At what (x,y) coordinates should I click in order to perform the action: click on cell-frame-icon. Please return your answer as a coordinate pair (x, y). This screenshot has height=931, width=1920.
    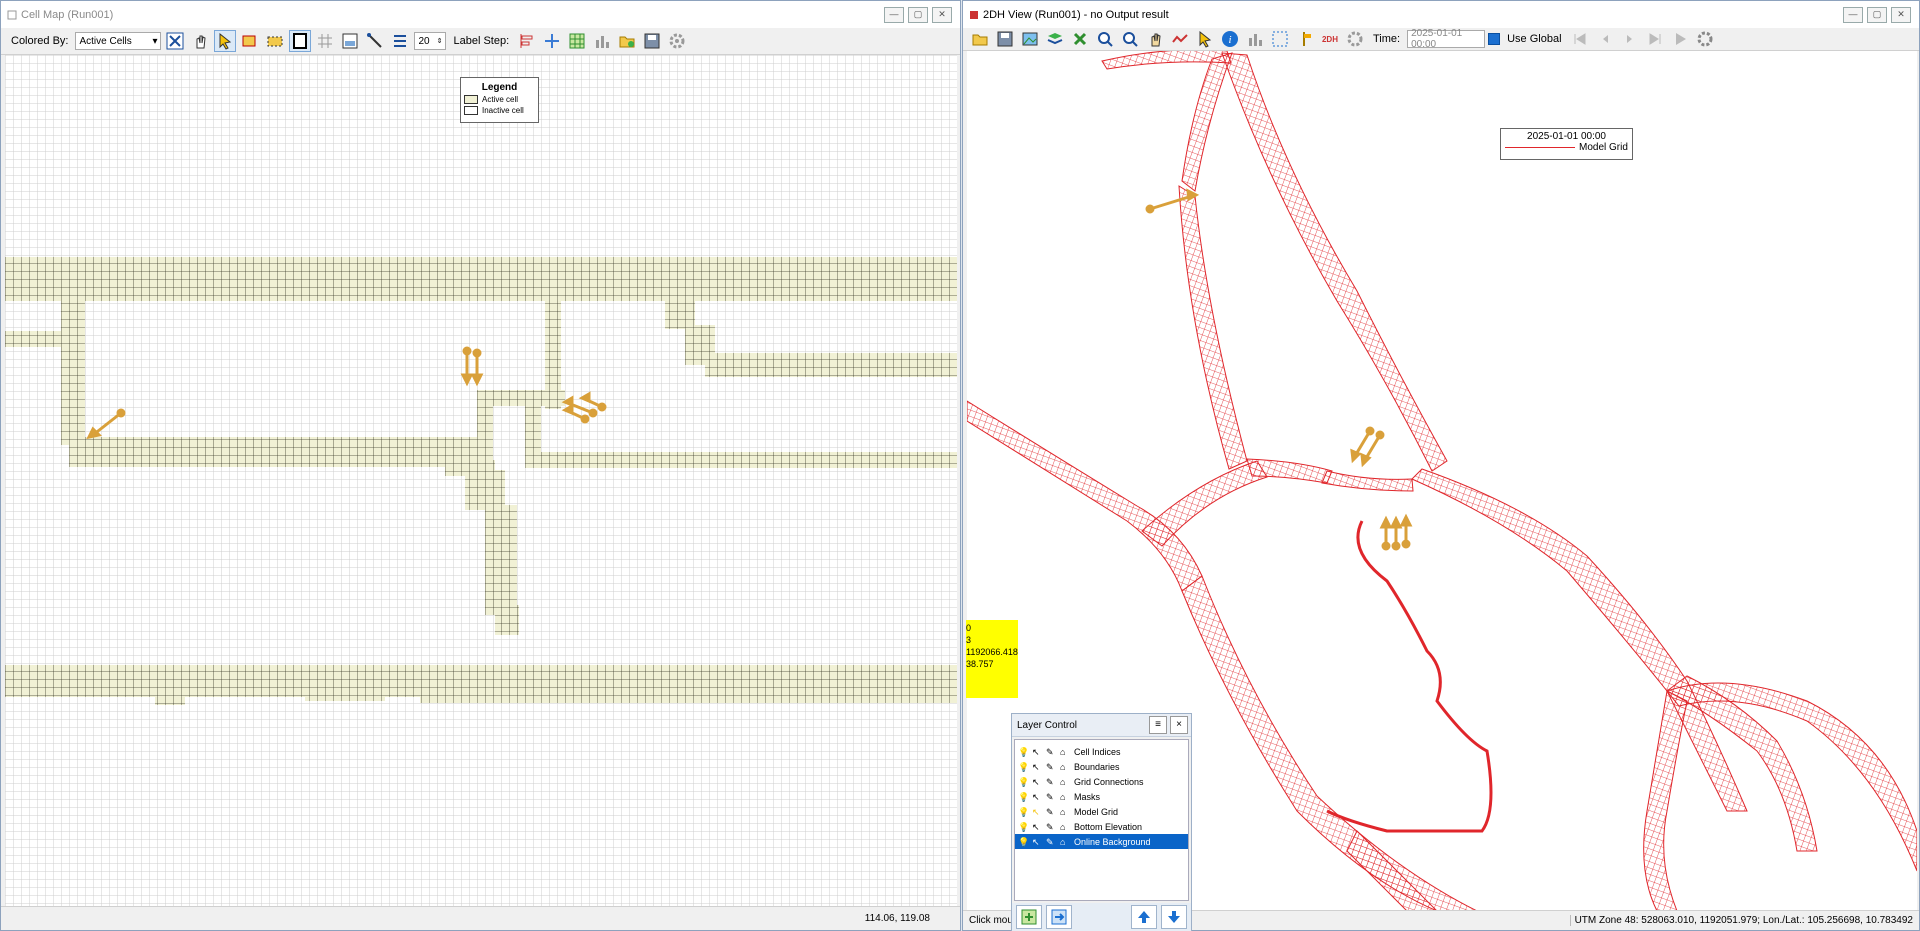
    Looking at the image, I should click on (300, 41).